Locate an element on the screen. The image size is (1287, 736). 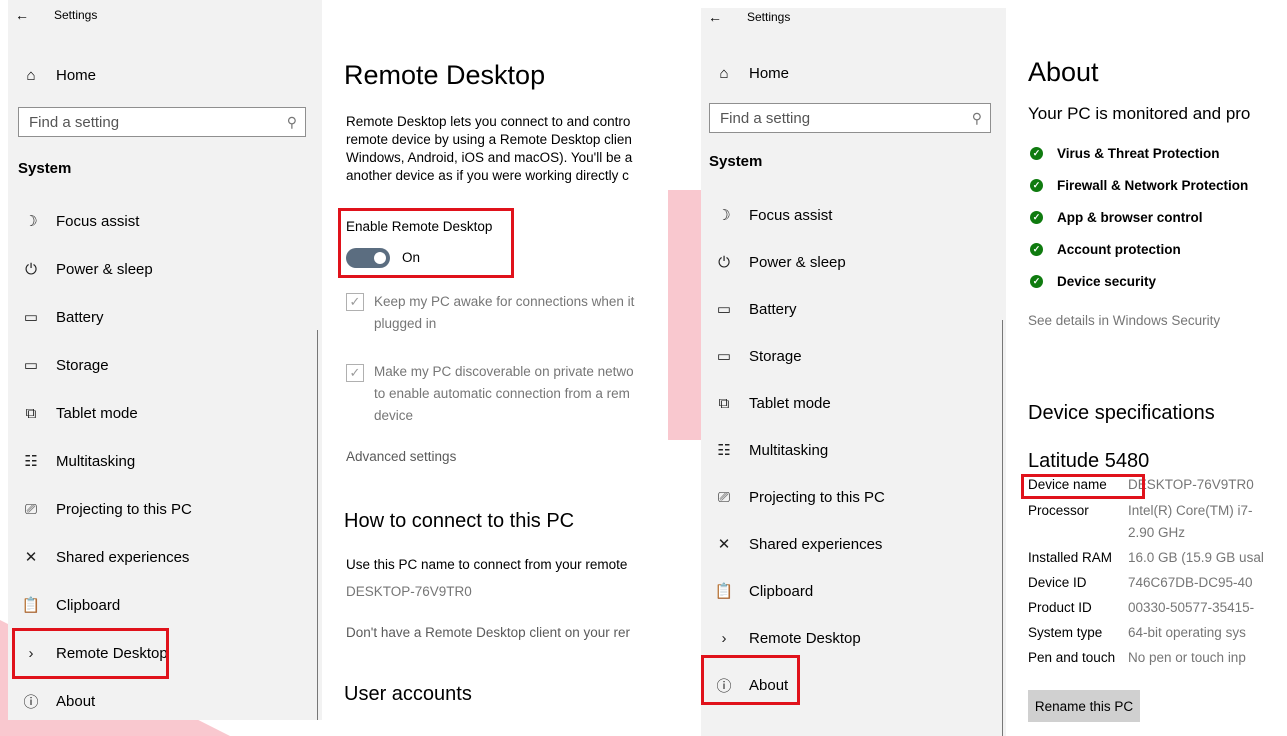
spec-row: Pen and touch No pen or touch inp is located at coordinates (1157, 660).